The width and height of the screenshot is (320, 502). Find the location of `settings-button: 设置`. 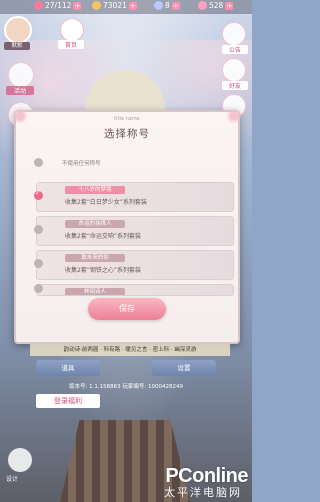

settings-button: 设置 is located at coordinates (184, 368).